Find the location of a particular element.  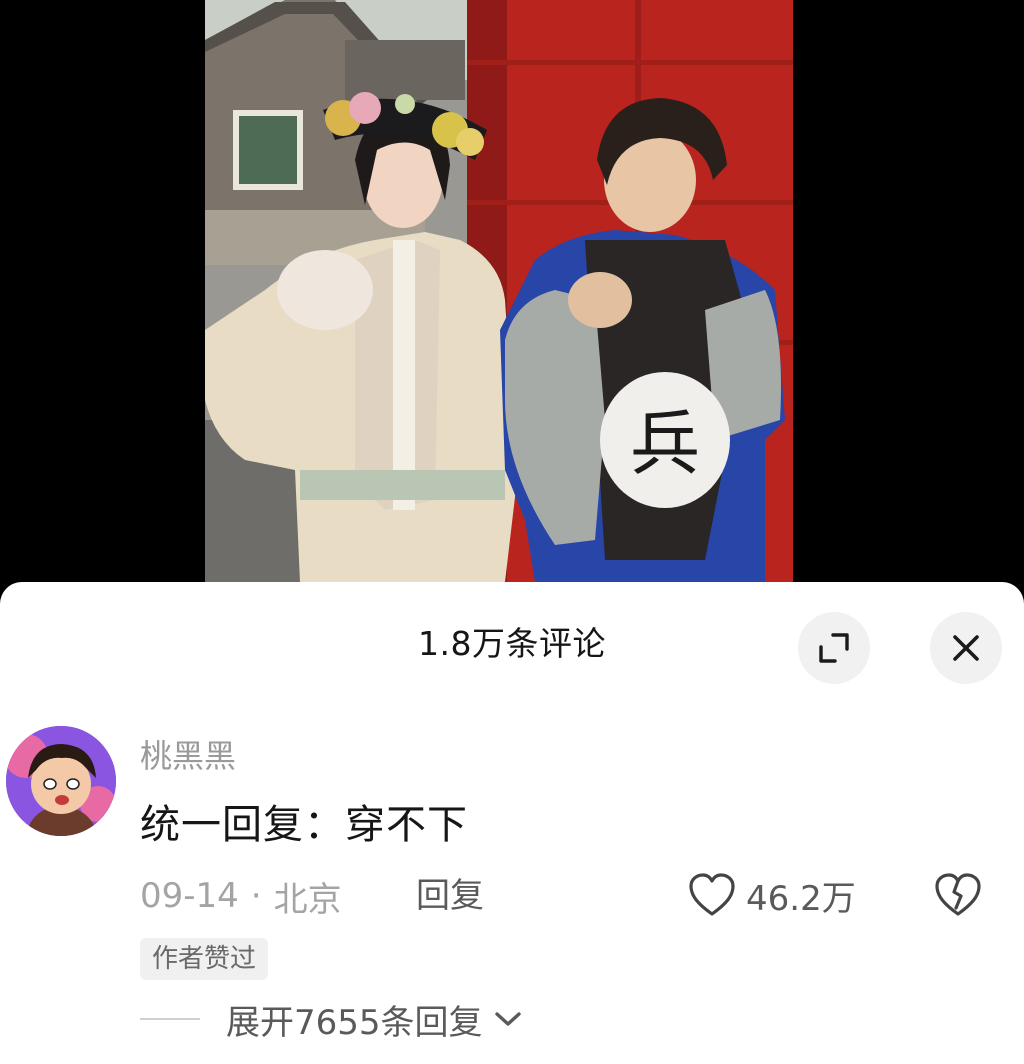

expand-icon is located at coordinates (834, 648).